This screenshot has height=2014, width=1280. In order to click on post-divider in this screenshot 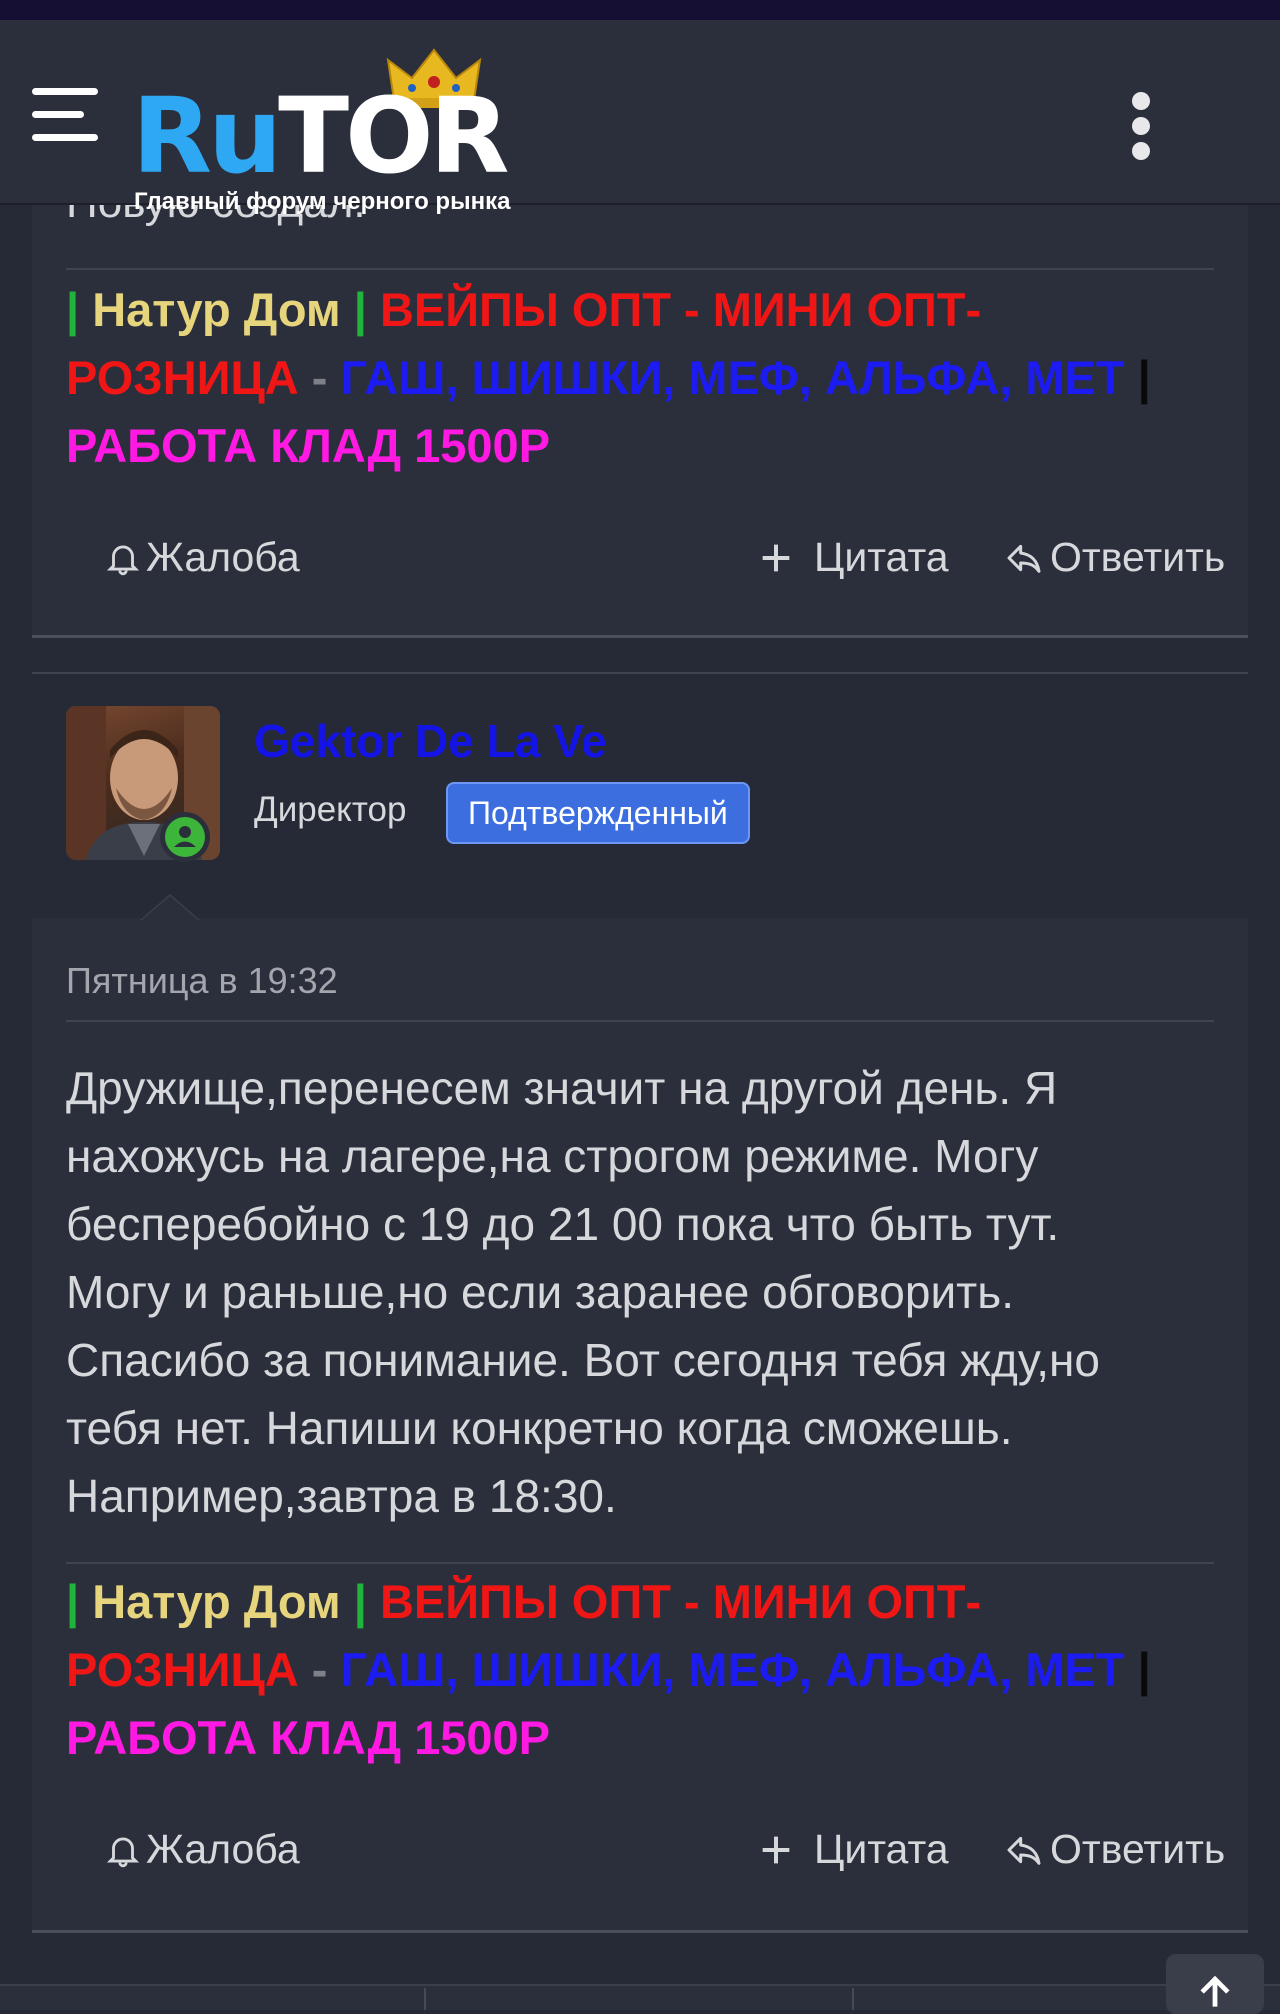, I will do `click(640, 673)`.